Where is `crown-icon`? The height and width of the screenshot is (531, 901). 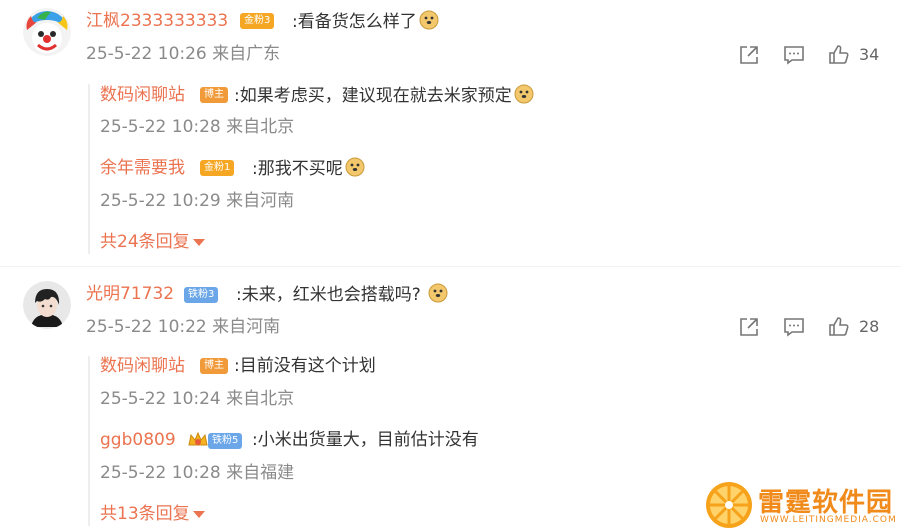 crown-icon is located at coordinates (198, 440).